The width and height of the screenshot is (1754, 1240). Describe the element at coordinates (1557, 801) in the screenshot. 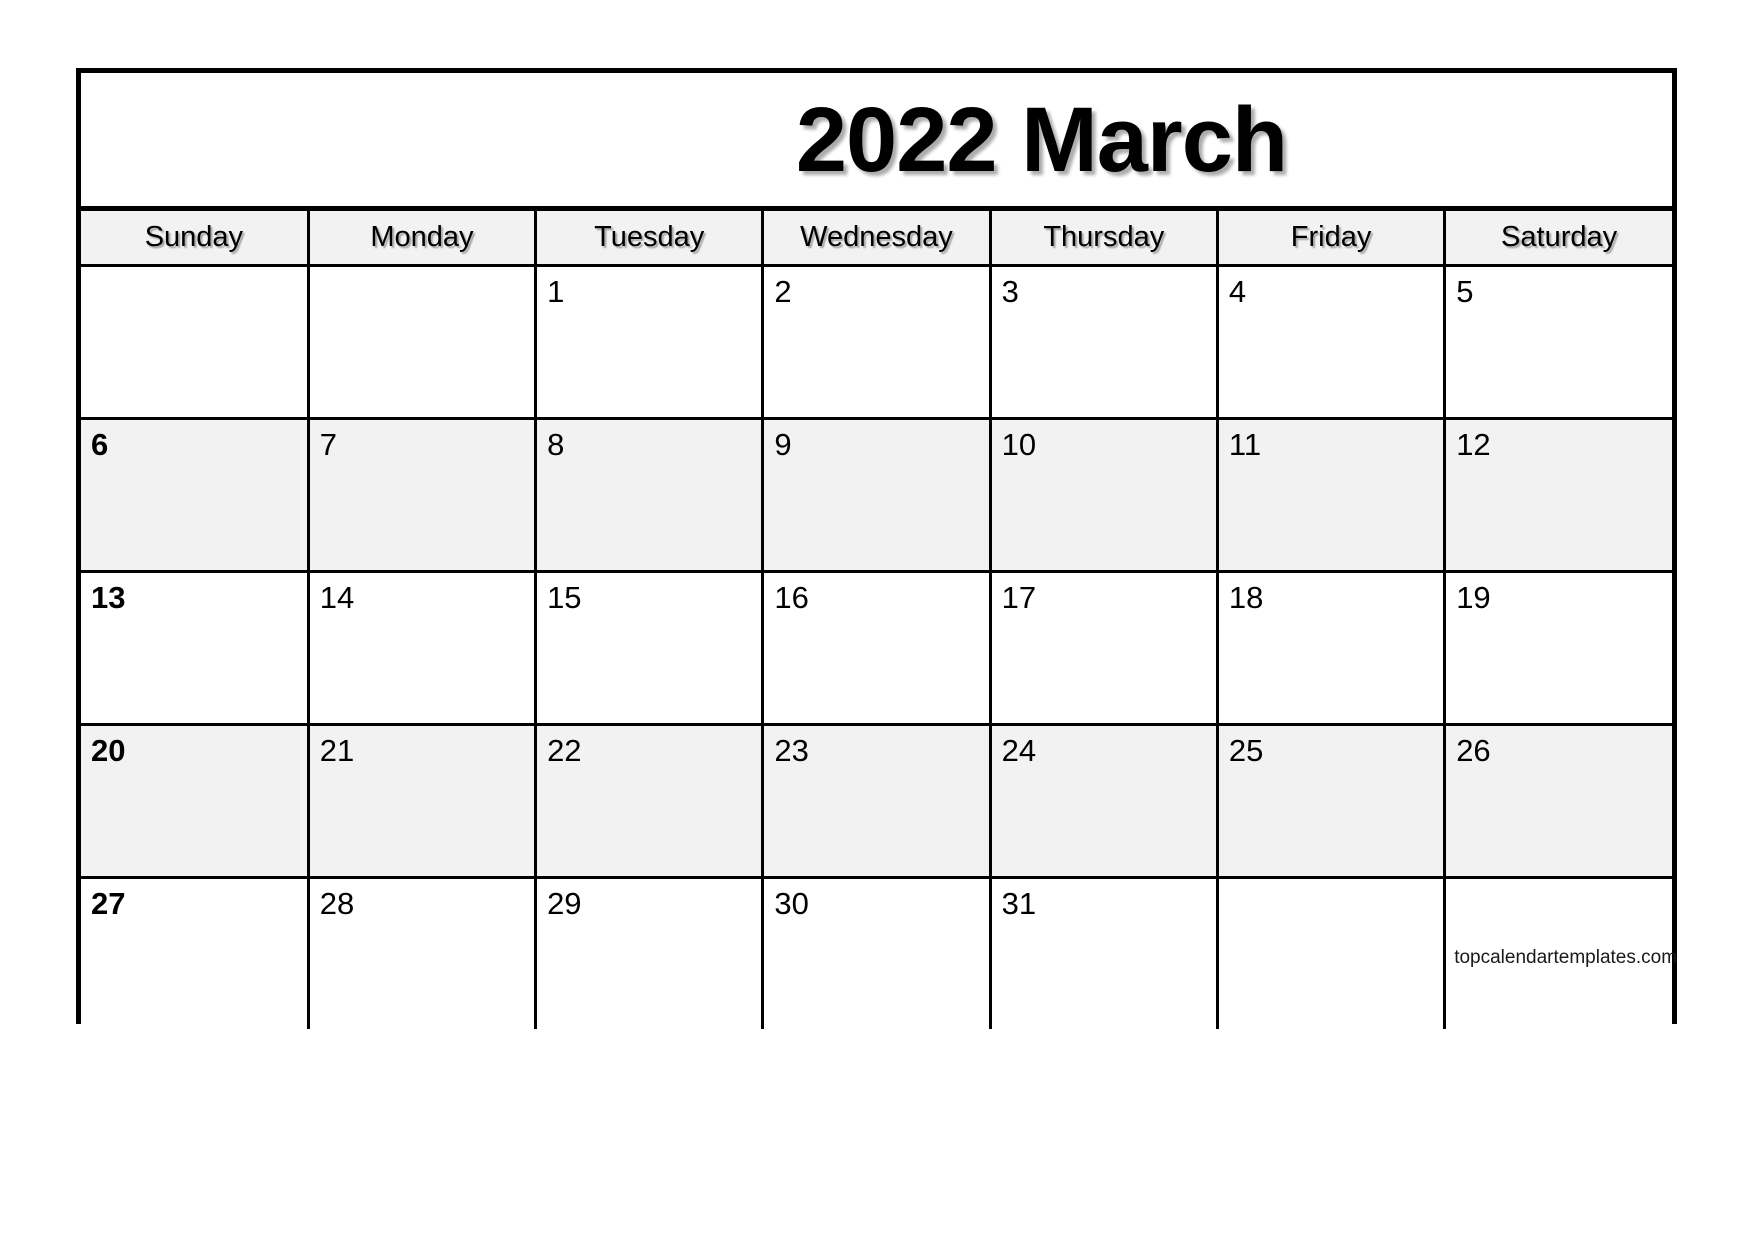

I see `day-cell: 26` at that location.